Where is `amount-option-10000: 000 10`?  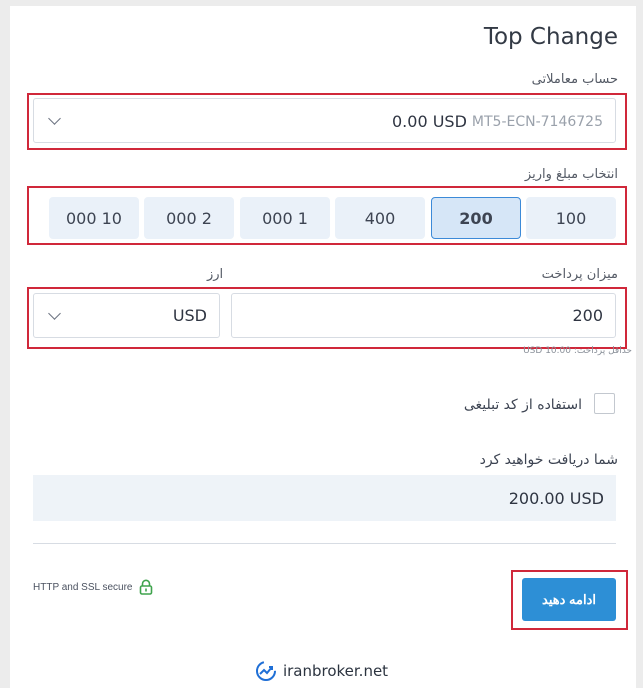 amount-option-10000: 000 10 is located at coordinates (94, 218).